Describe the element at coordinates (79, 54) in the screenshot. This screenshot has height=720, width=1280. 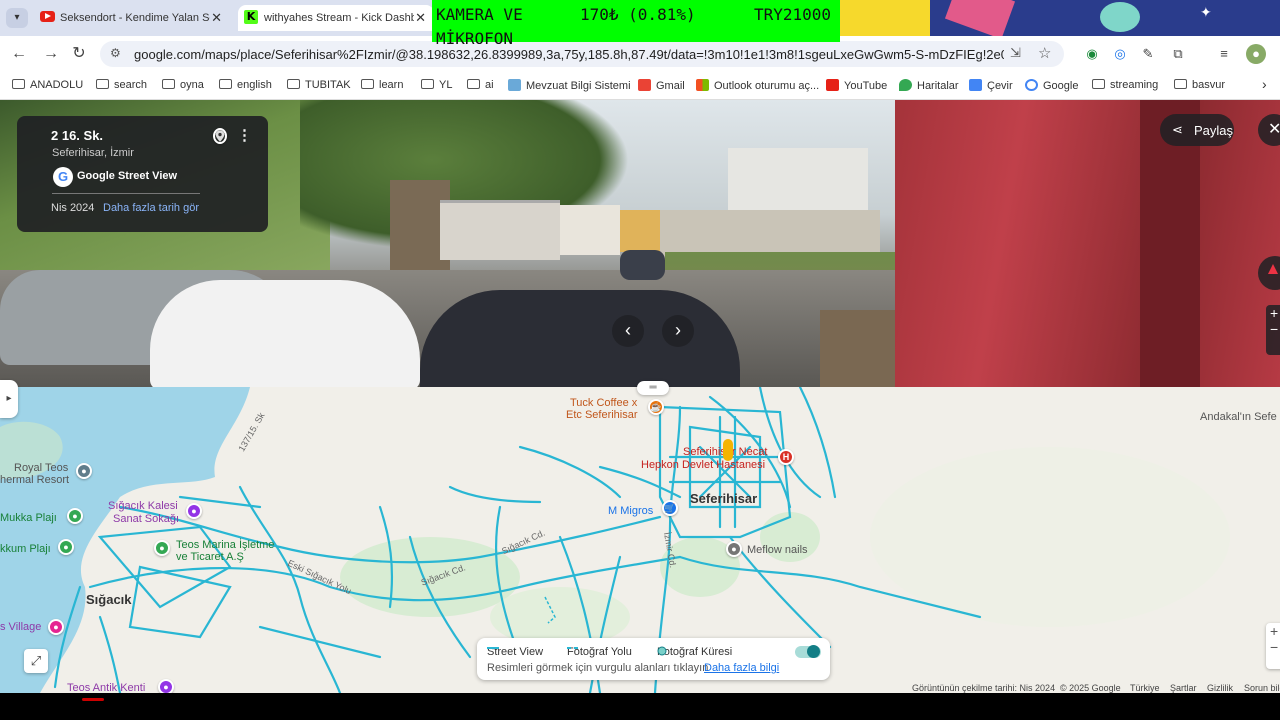
I see `reload-icon: ↻` at that location.